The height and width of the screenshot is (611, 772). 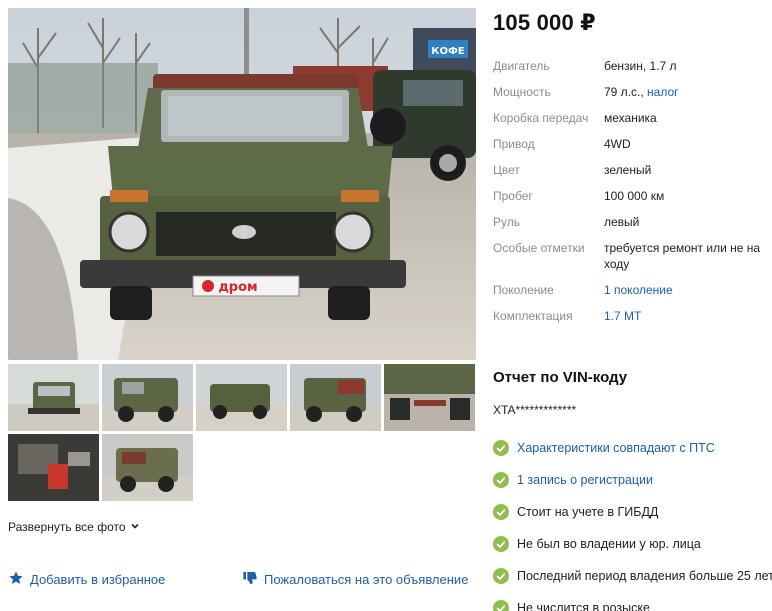 I want to click on spec-row-trim: Комплектация 1.7 MT, so click(x=632, y=316).